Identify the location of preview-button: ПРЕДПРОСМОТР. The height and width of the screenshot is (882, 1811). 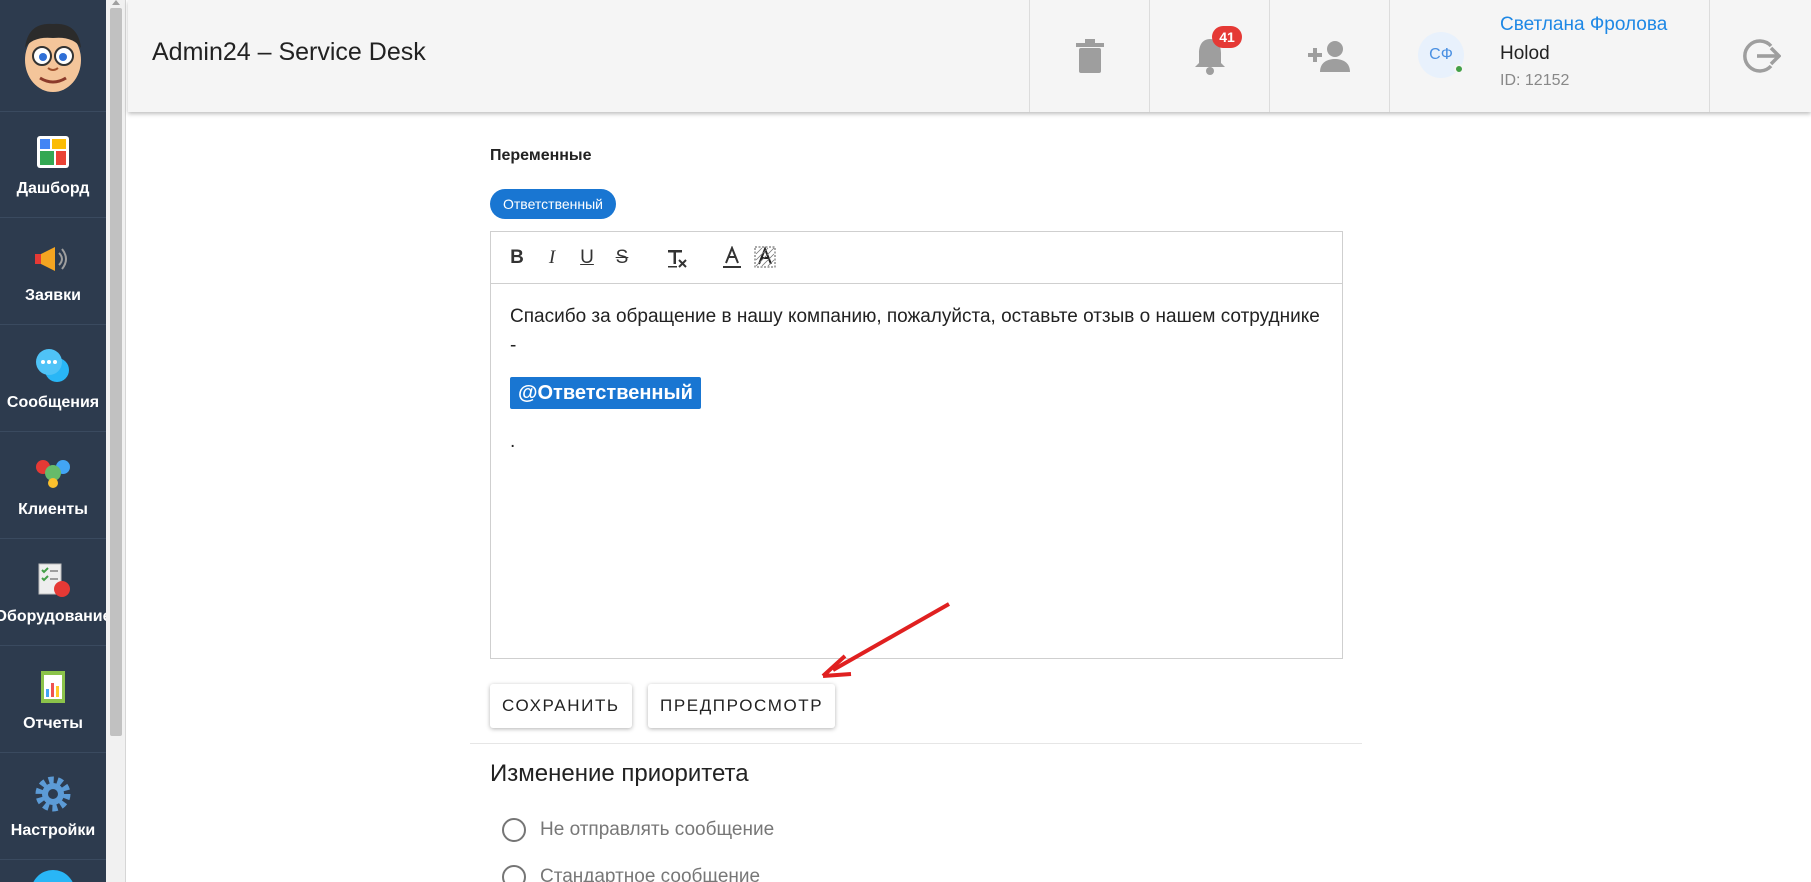
(742, 706).